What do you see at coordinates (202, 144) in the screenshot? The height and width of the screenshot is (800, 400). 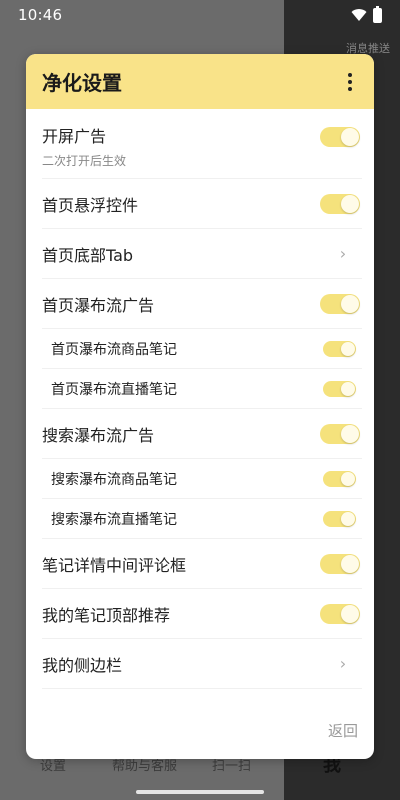 I see `setting-row-splash-ad: 开屏广告 二次打开后生效` at bounding box center [202, 144].